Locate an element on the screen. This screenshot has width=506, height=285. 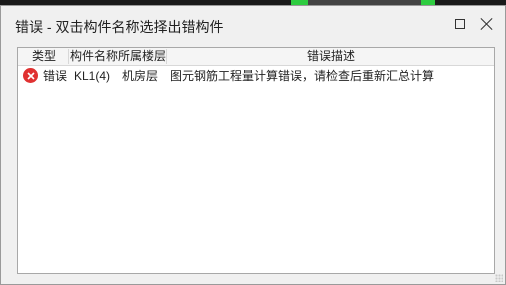
cell-description: 图元钢筋工程量计算错误，请检查后重新汇总计算 is located at coordinates (302, 76).